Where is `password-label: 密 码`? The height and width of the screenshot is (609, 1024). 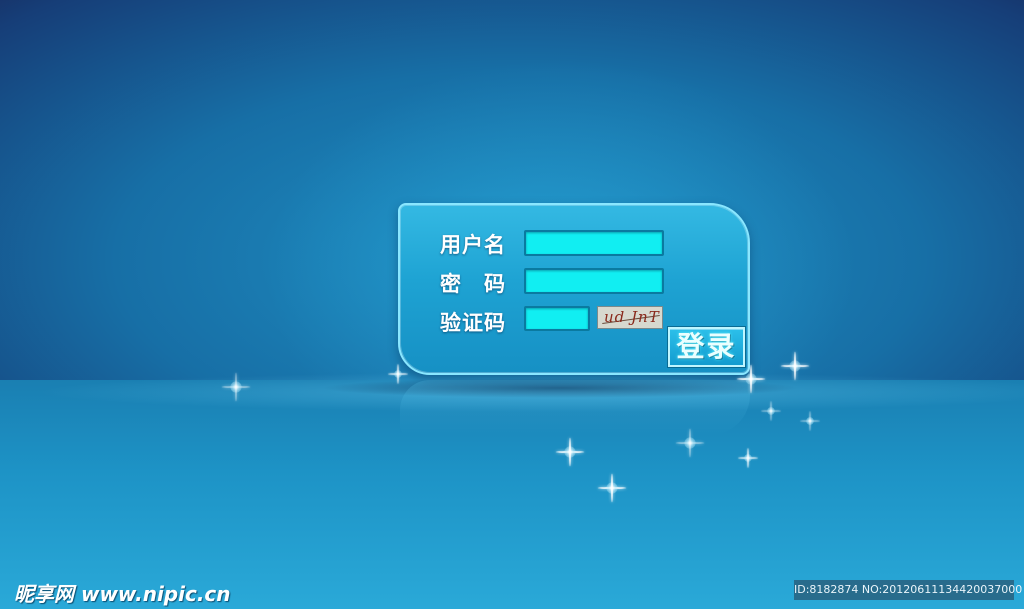 password-label: 密 码 is located at coordinates (473, 284).